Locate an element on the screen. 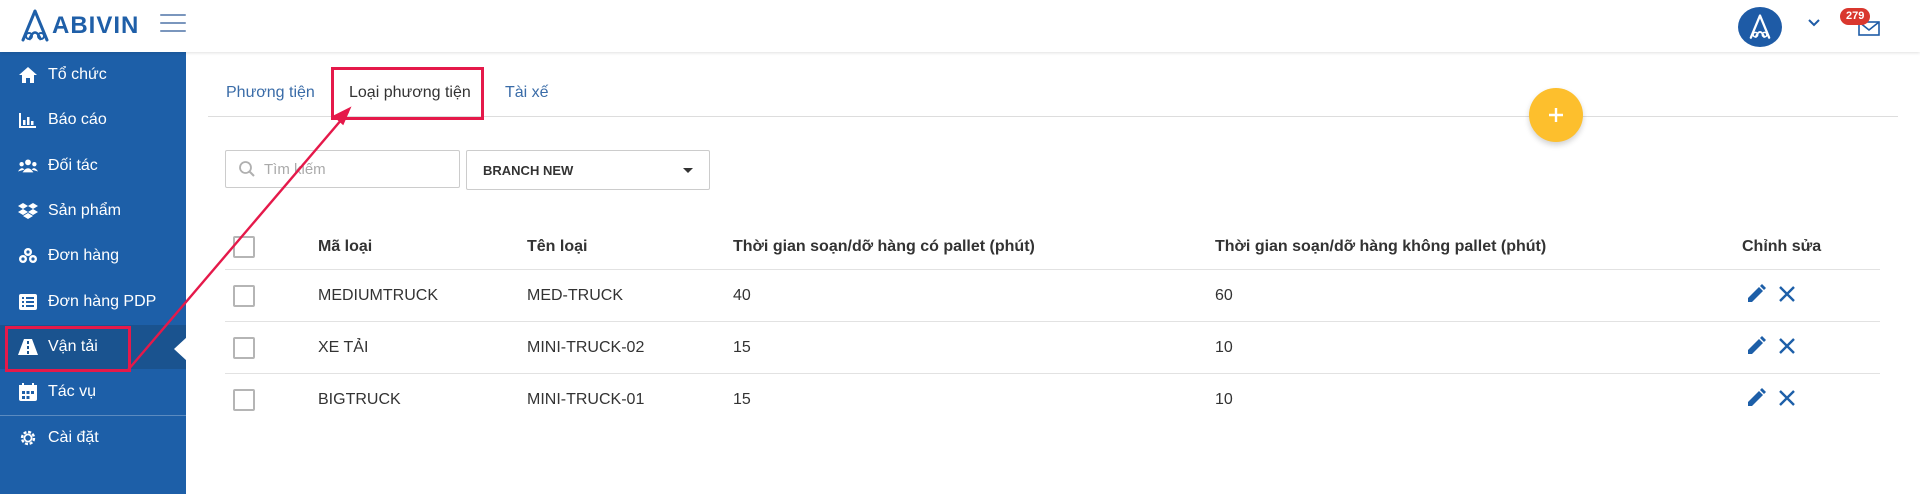 The height and width of the screenshot is (494, 1920). branch-select: BRANCH NEW is located at coordinates (588, 170).